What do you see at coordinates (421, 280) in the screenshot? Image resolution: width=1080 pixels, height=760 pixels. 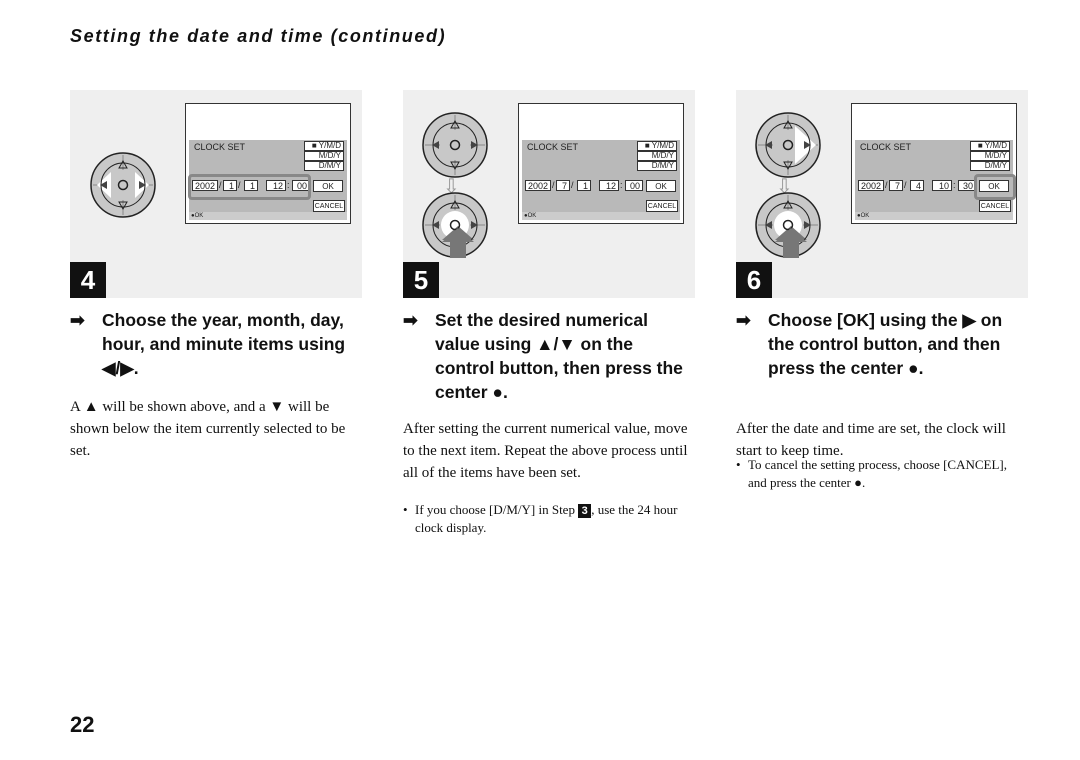 I see `step-number-badge: 5` at bounding box center [421, 280].